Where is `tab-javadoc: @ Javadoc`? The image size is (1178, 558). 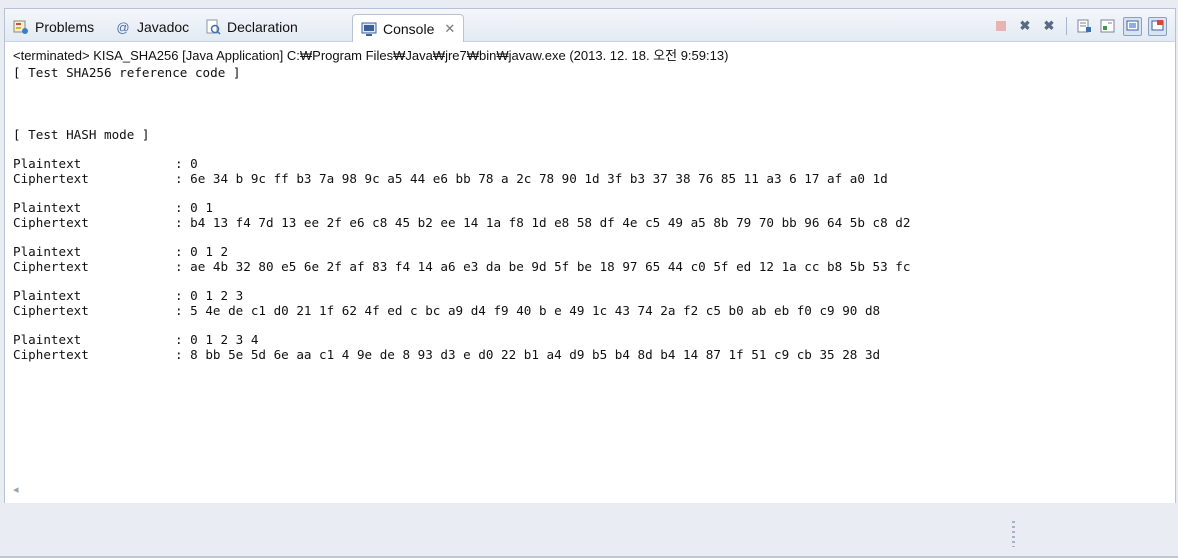 tab-javadoc: @ Javadoc is located at coordinates (152, 27).